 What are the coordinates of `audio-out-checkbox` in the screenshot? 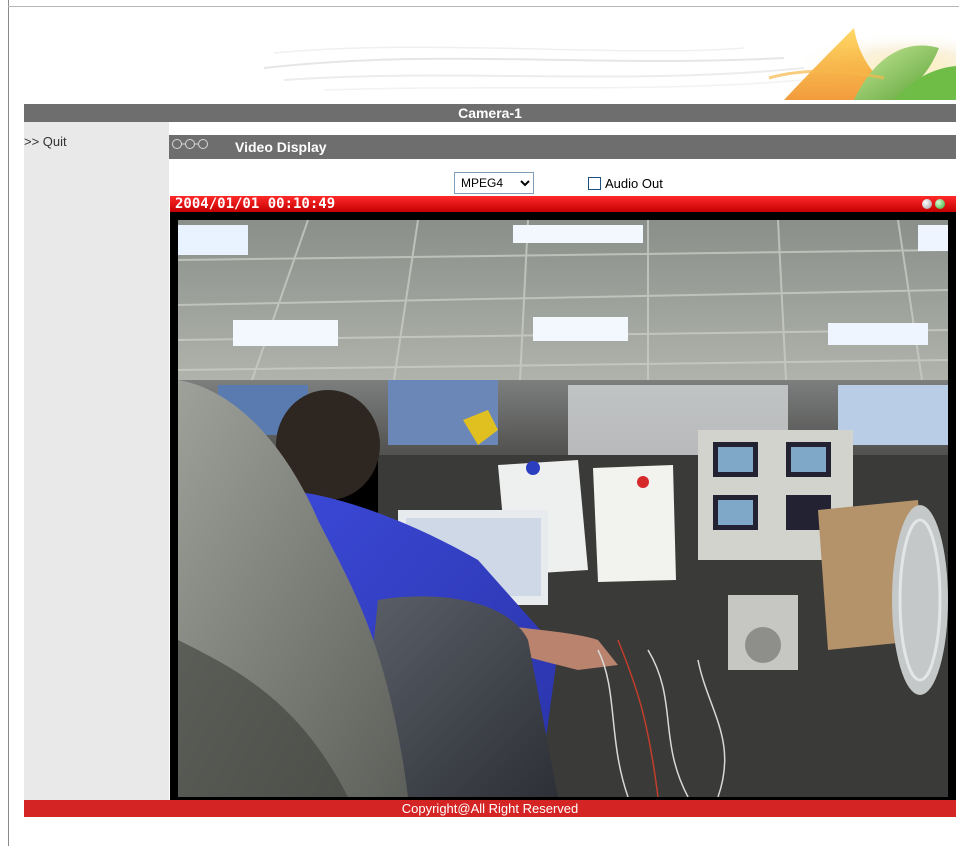 It's located at (594, 183).